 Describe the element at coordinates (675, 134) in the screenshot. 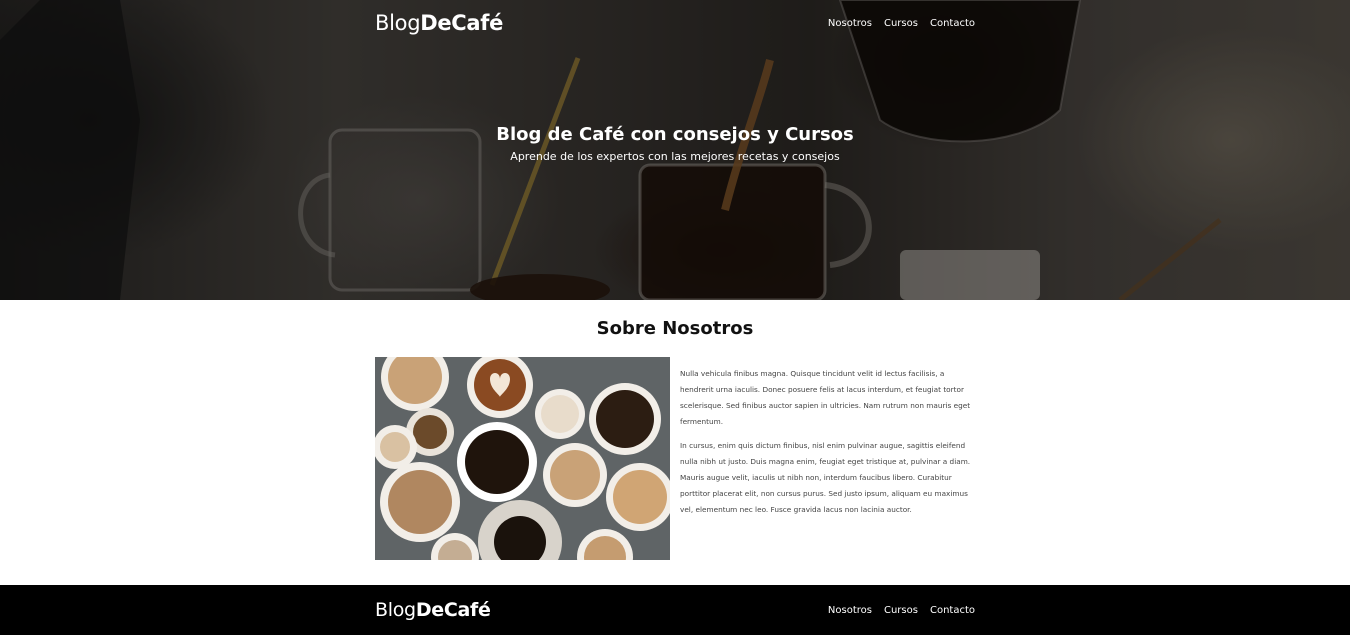

I see `hero-title: Blog de Café con consejos y Cursos` at that location.